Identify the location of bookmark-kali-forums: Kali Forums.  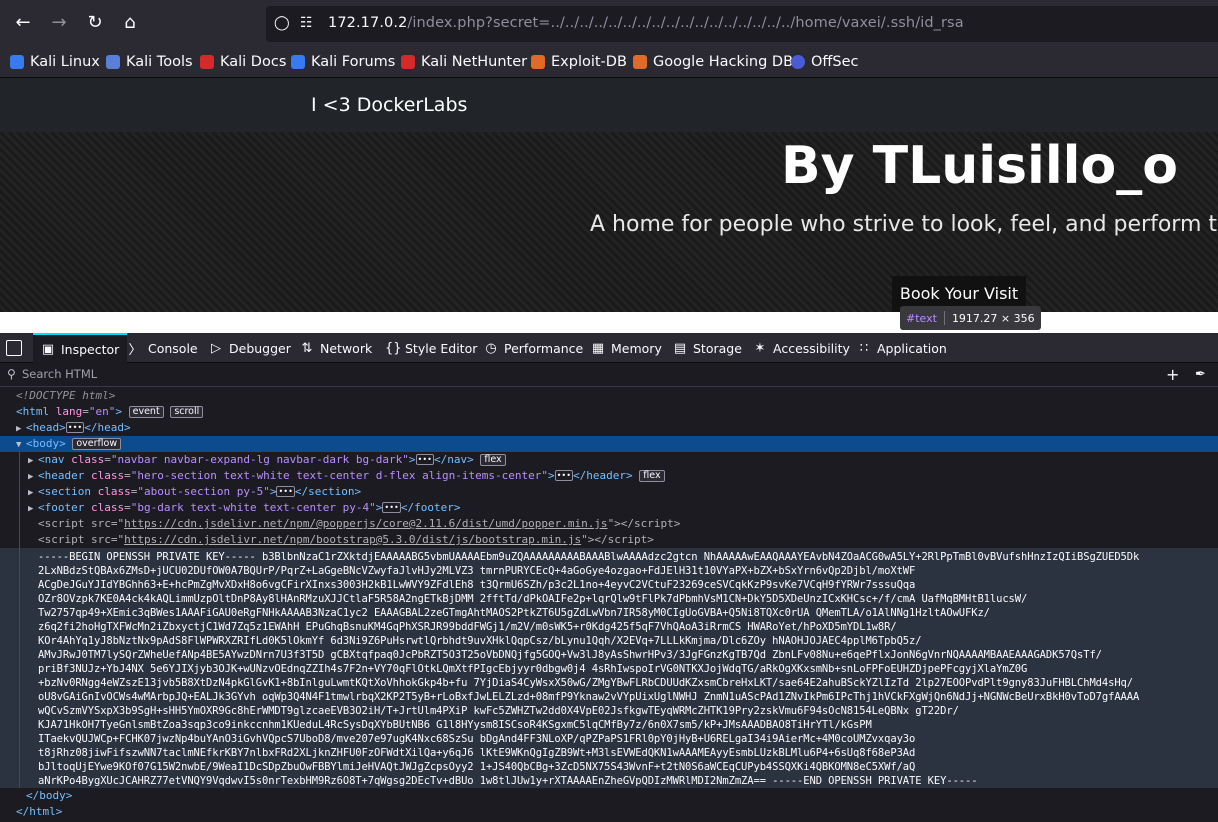
(343, 62).